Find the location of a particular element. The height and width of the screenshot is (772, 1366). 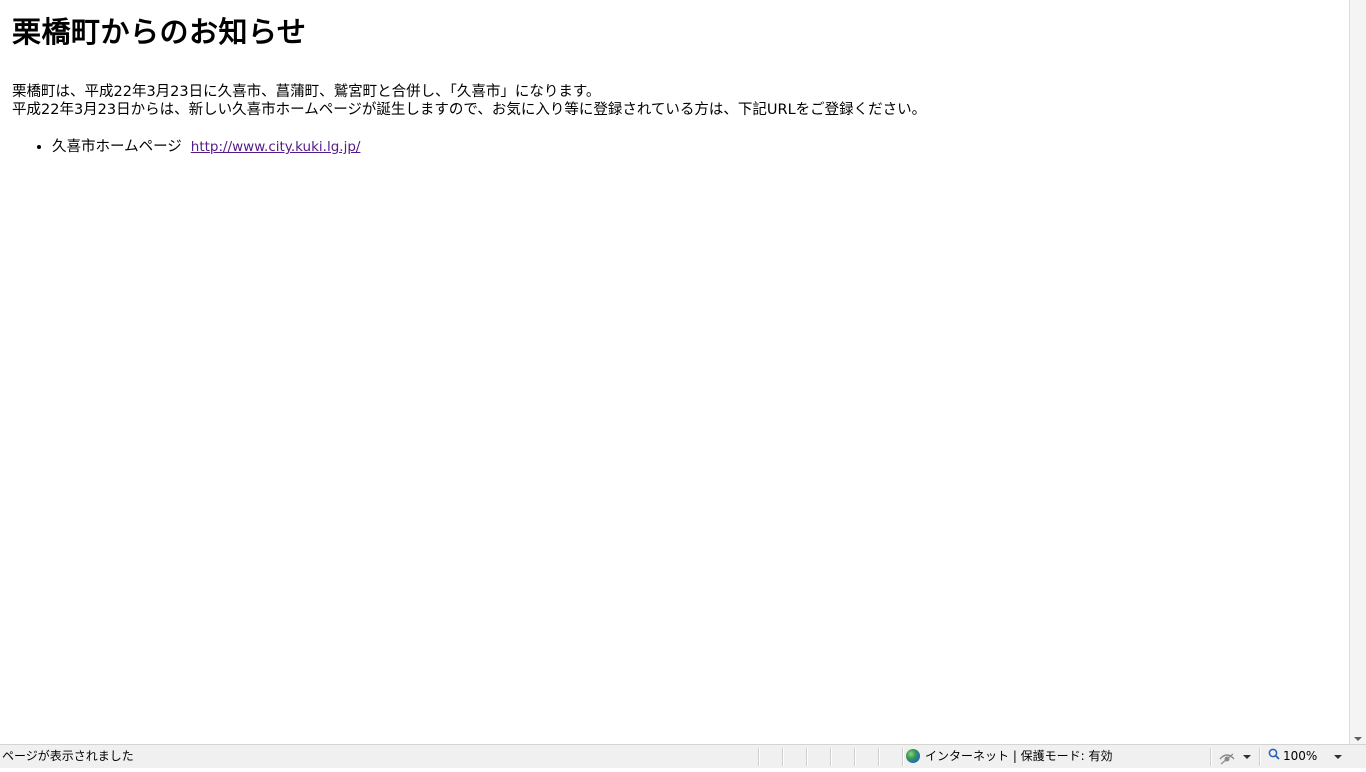

zoom-dropdown-chevron-icon is located at coordinates (1338, 757).